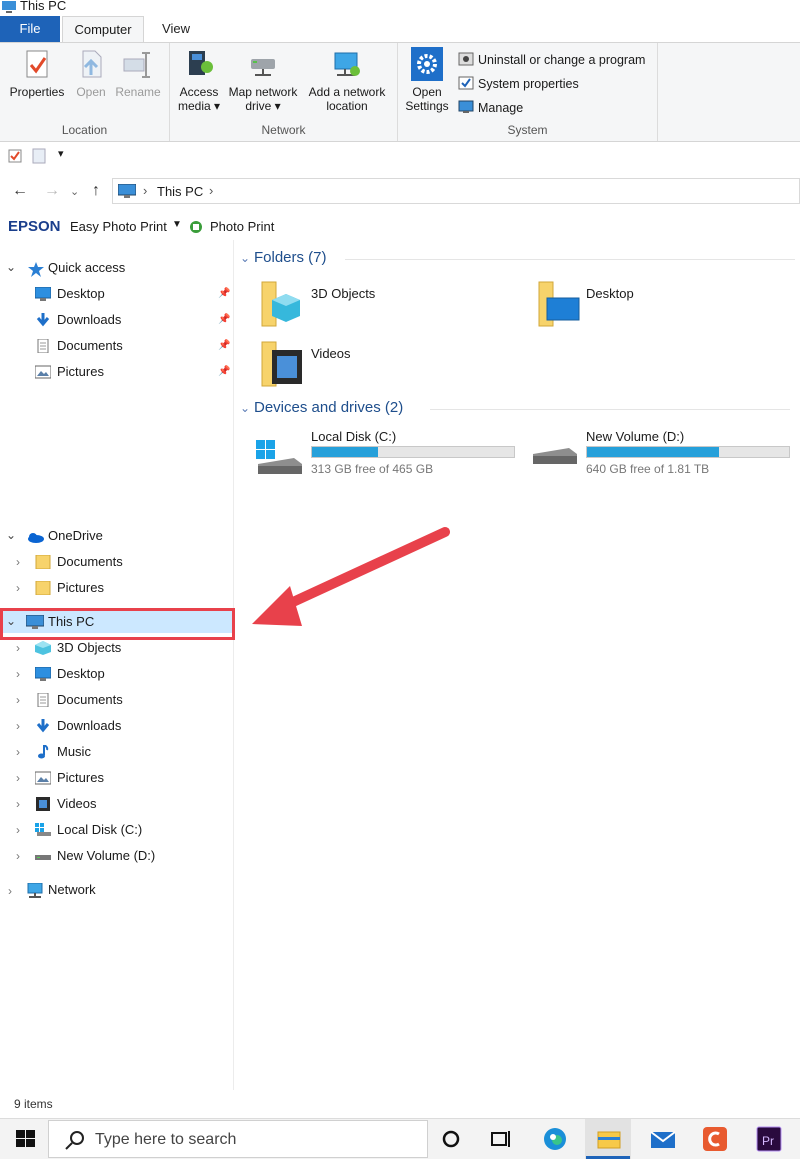 This screenshot has height=1159, width=800. What do you see at coordinates (263, 80) in the screenshot?
I see `map-network-drive-button: Map network drive ▾` at bounding box center [263, 80].